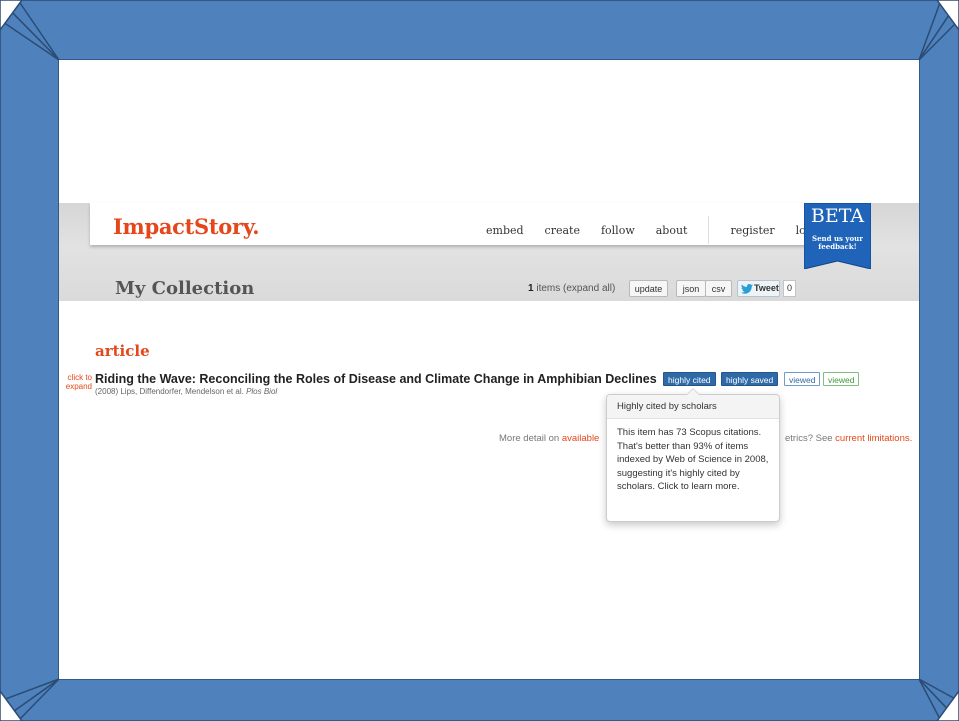 The height and width of the screenshot is (721, 959). Describe the element at coordinates (766, 288) in the screenshot. I see `tweet-label: Tweet` at that location.